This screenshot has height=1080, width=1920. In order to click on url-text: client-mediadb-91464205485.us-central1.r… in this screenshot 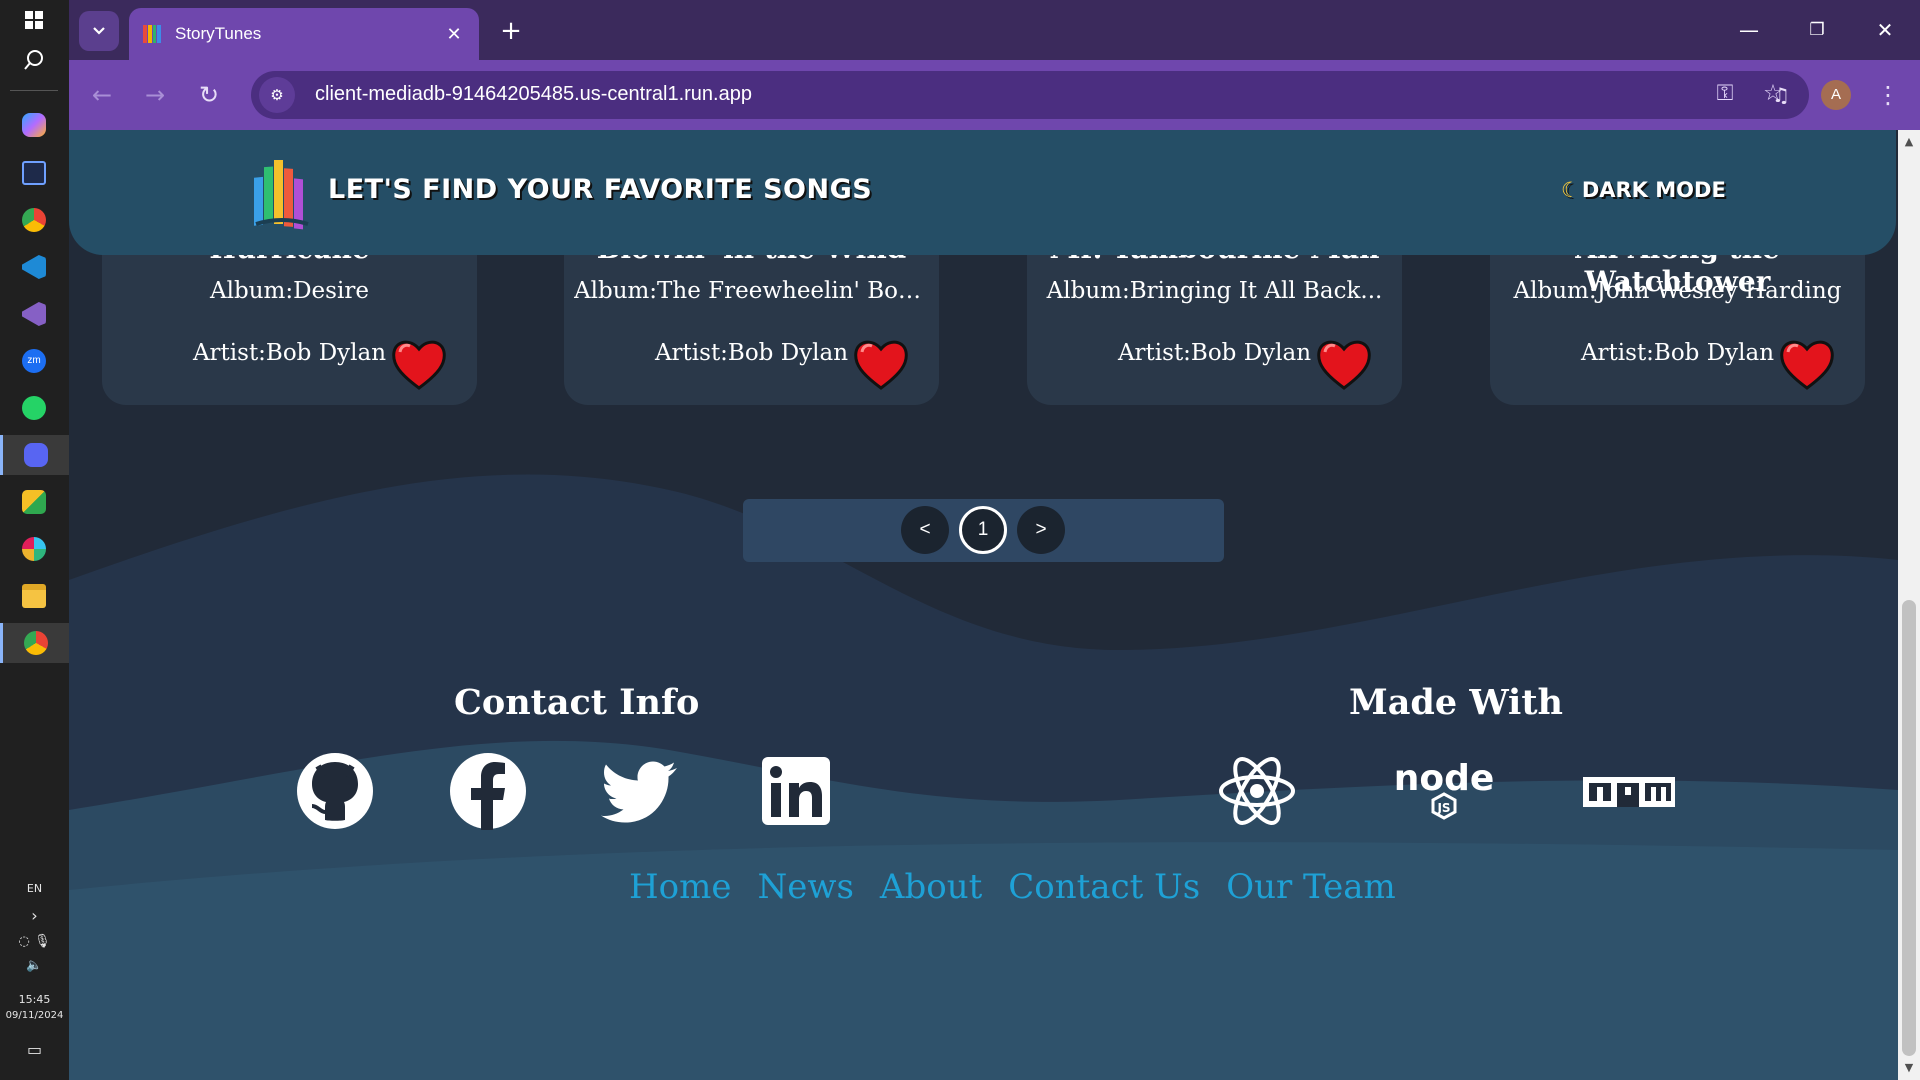, I will do `click(533, 94)`.